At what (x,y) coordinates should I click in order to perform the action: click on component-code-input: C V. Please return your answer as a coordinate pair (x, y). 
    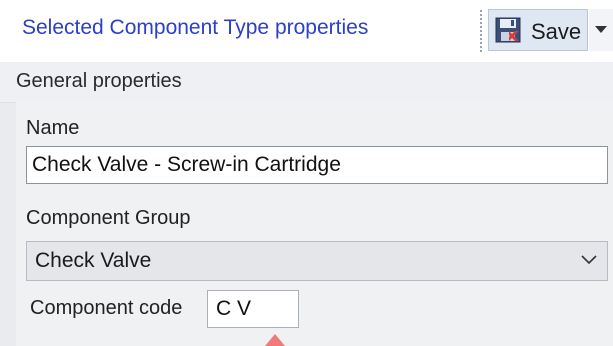
    Looking at the image, I should click on (253, 309).